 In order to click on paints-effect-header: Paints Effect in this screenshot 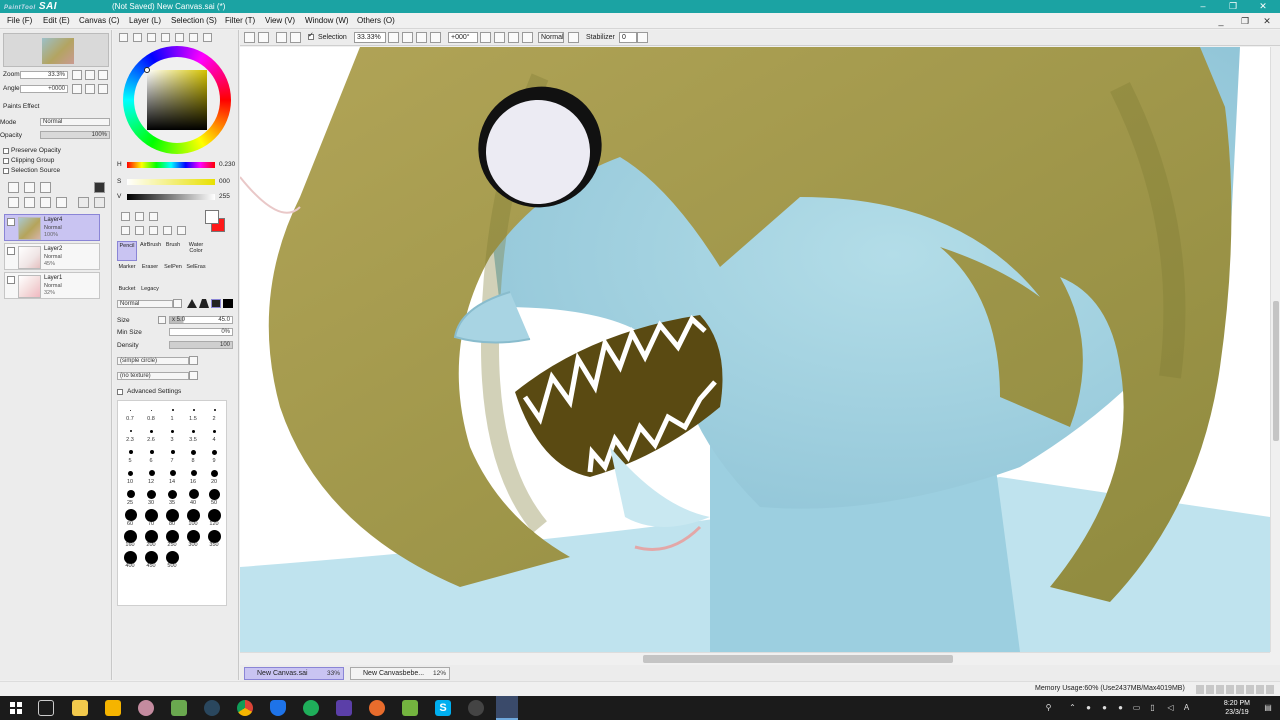, I will do `click(56, 107)`.